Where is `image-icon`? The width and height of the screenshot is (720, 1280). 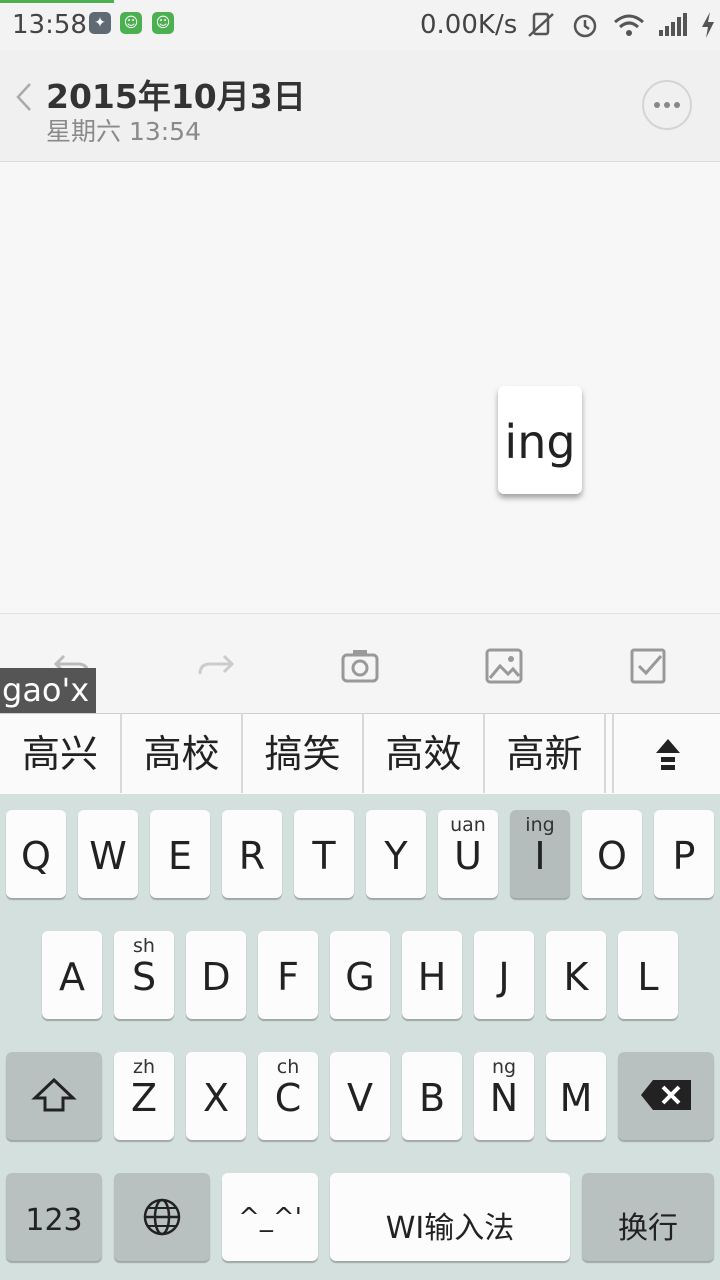
image-icon is located at coordinates (504, 666).